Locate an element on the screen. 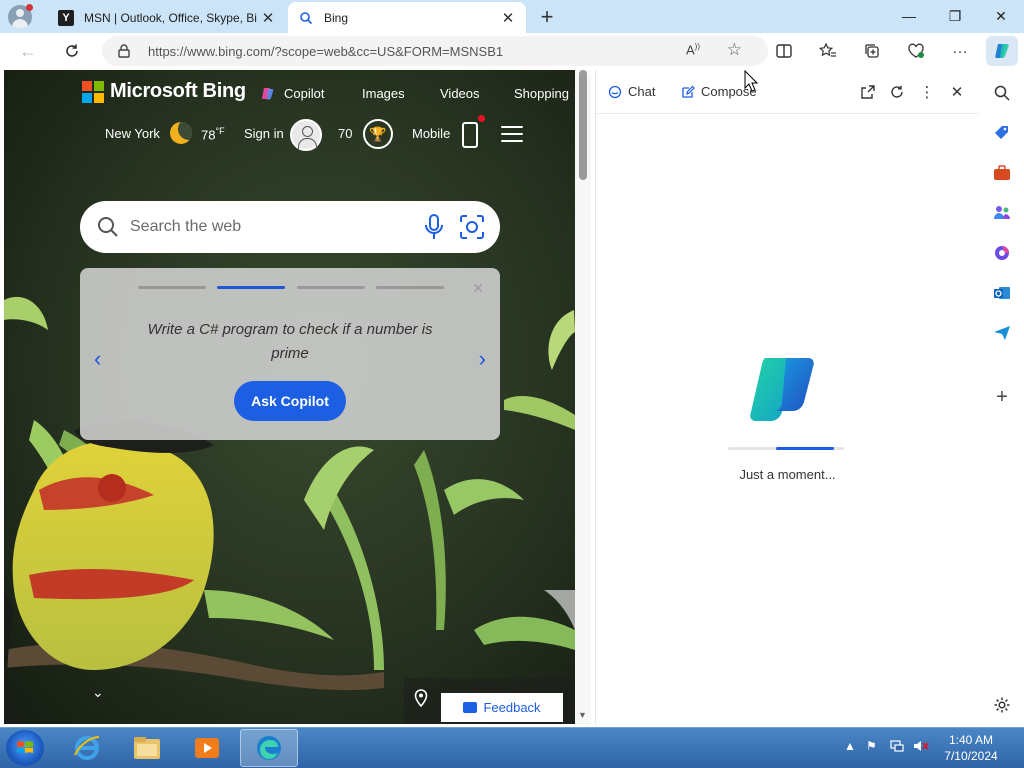  search-input: Search the web is located at coordinates (185, 227).